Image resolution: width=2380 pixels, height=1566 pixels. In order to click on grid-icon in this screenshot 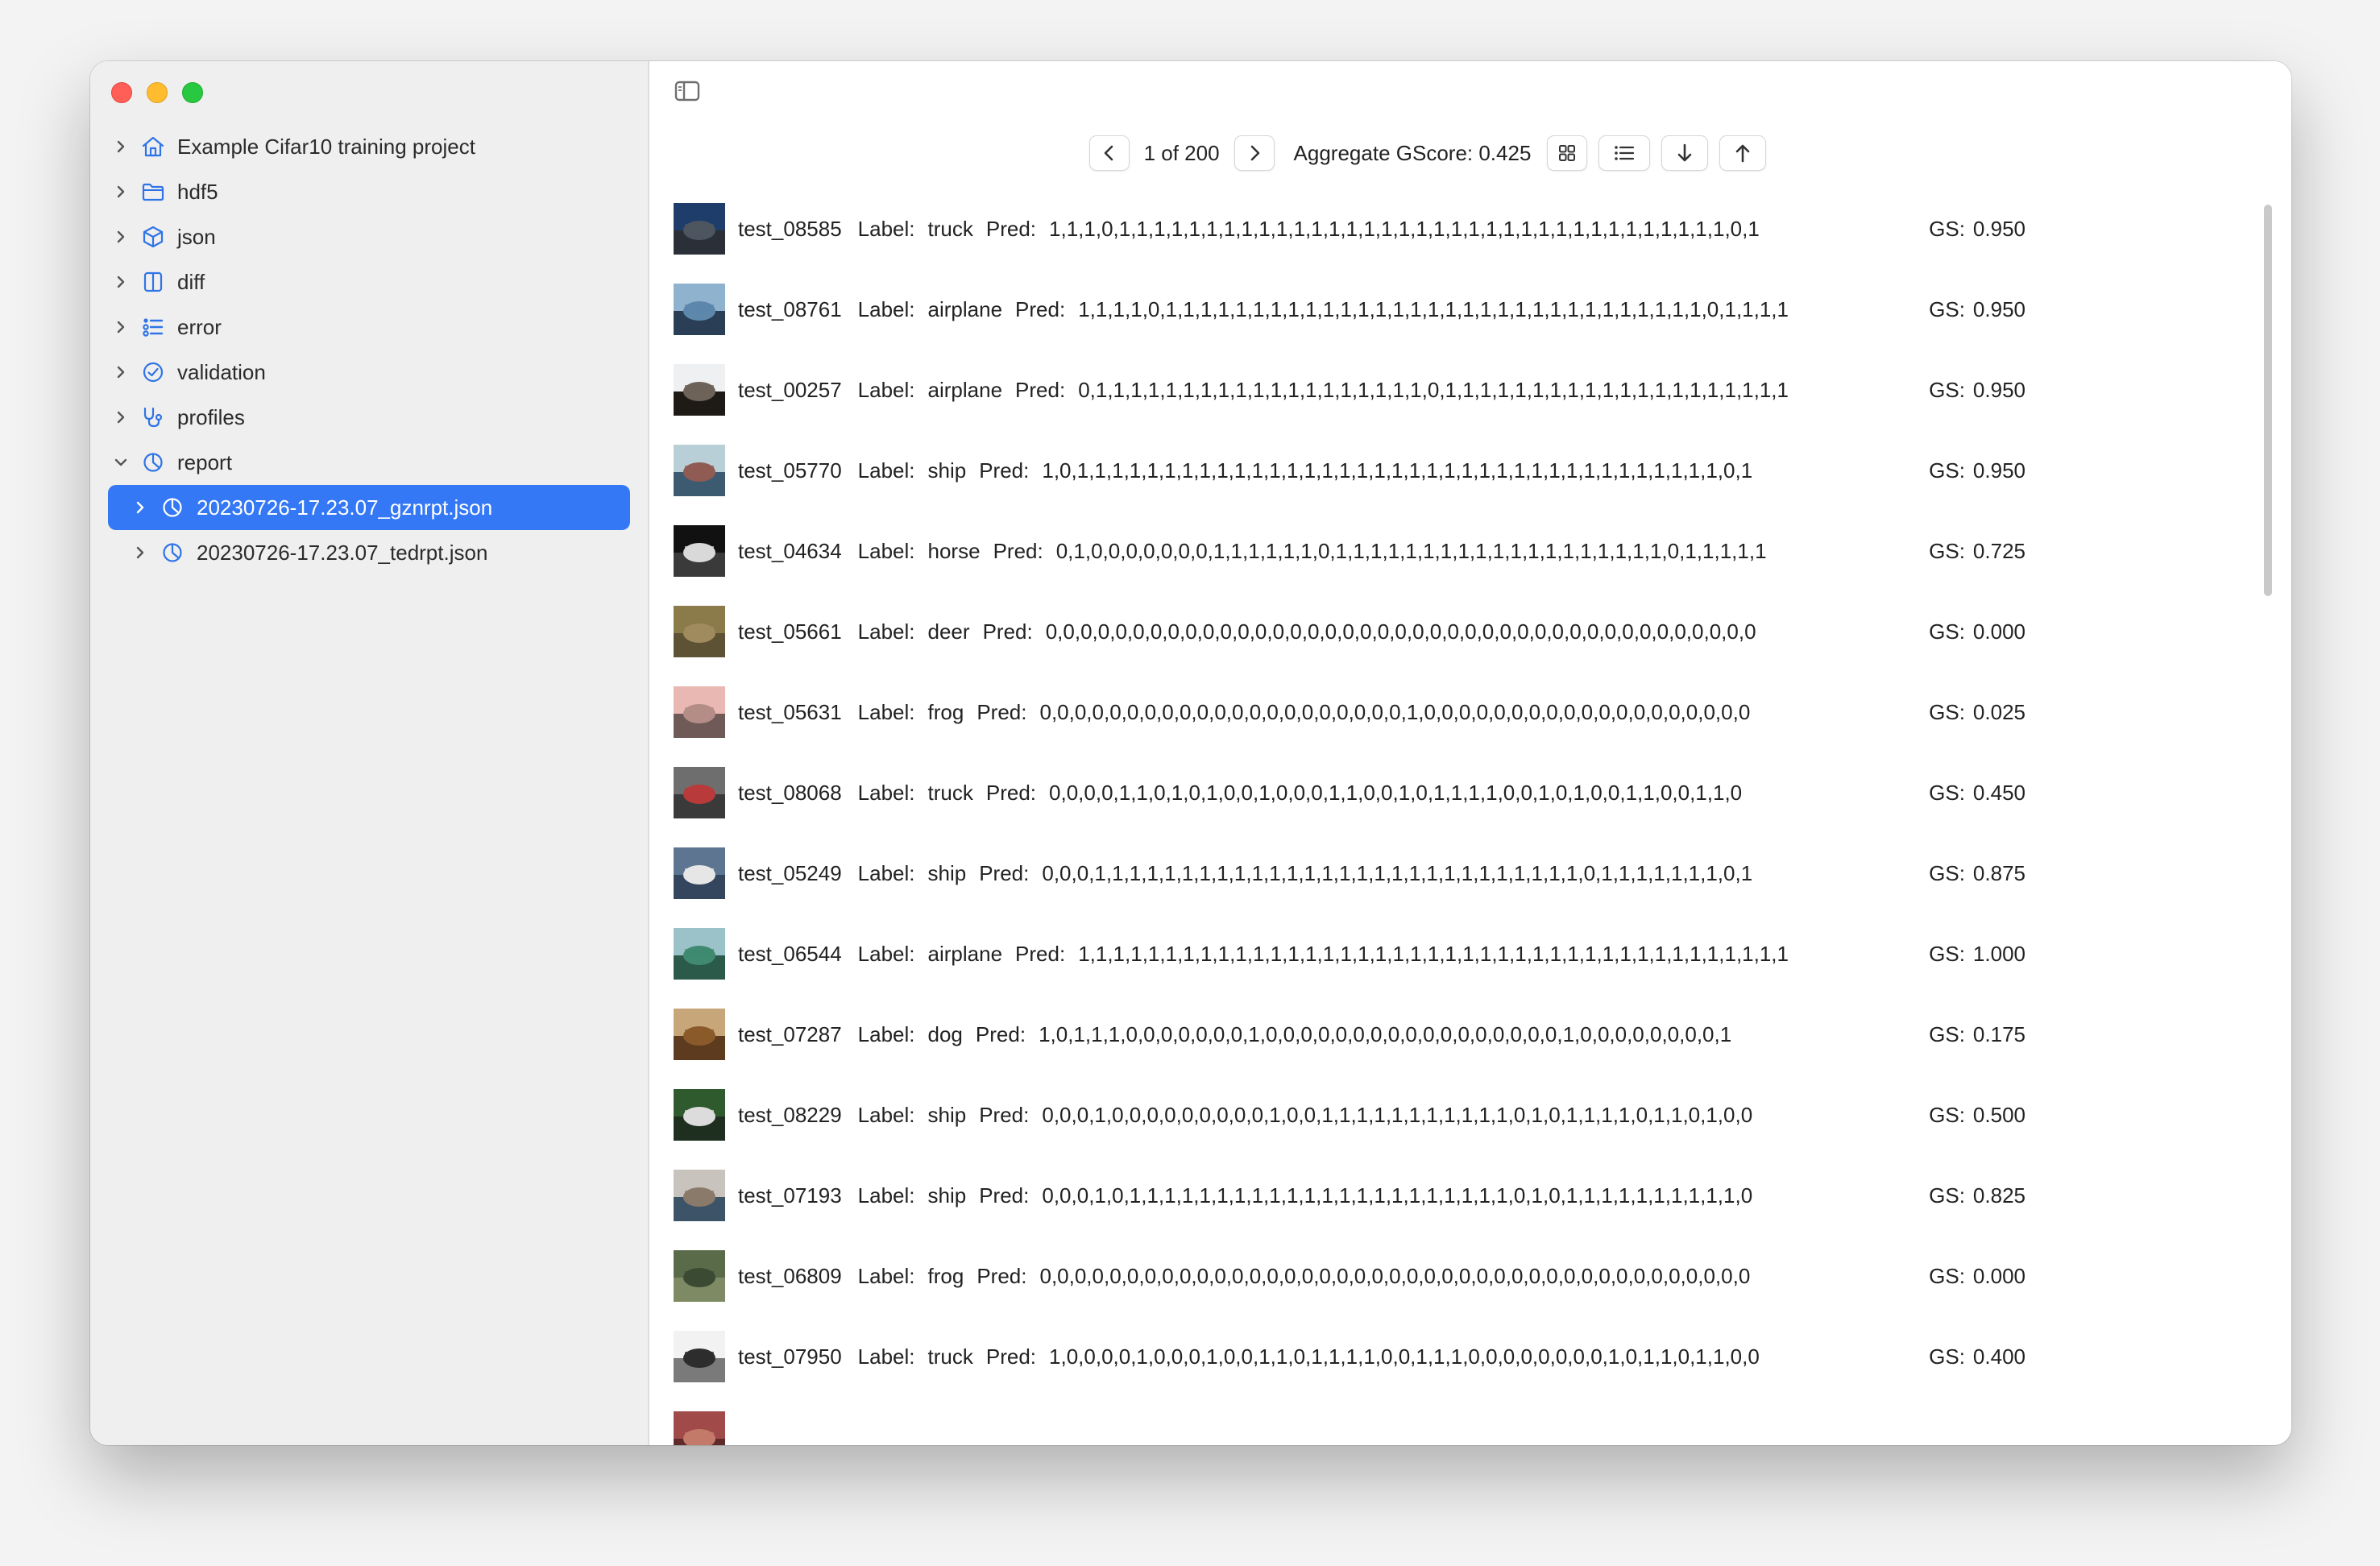, I will do `click(1567, 153)`.